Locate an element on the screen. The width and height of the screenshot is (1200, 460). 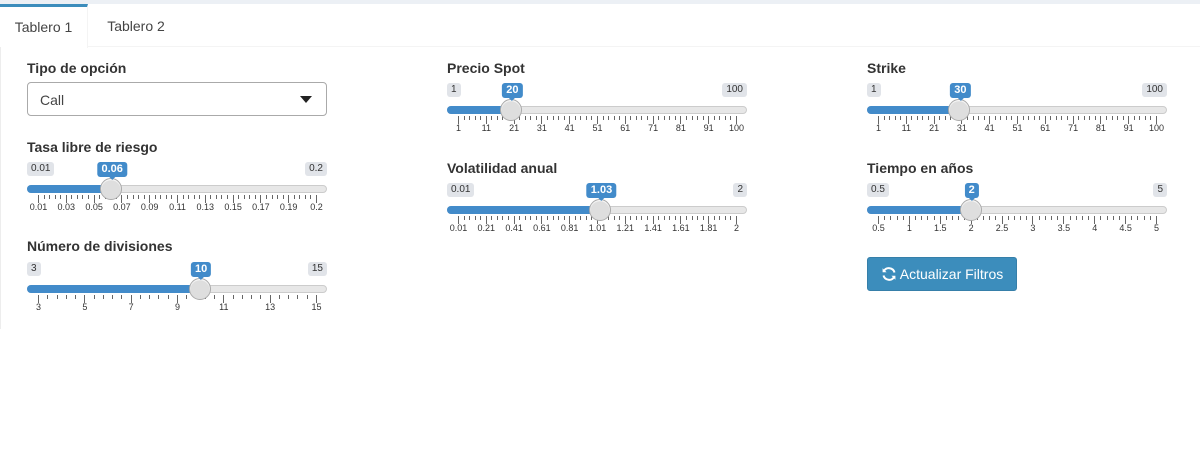
option-type-select: Call is located at coordinates (177, 99).